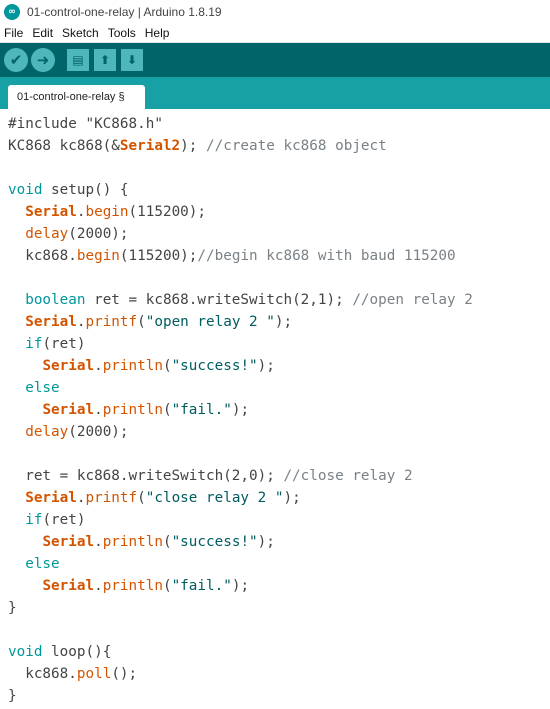 This screenshot has width=550, height=709. What do you see at coordinates (94, 674) in the screenshot?
I see `code-token: poll` at bounding box center [94, 674].